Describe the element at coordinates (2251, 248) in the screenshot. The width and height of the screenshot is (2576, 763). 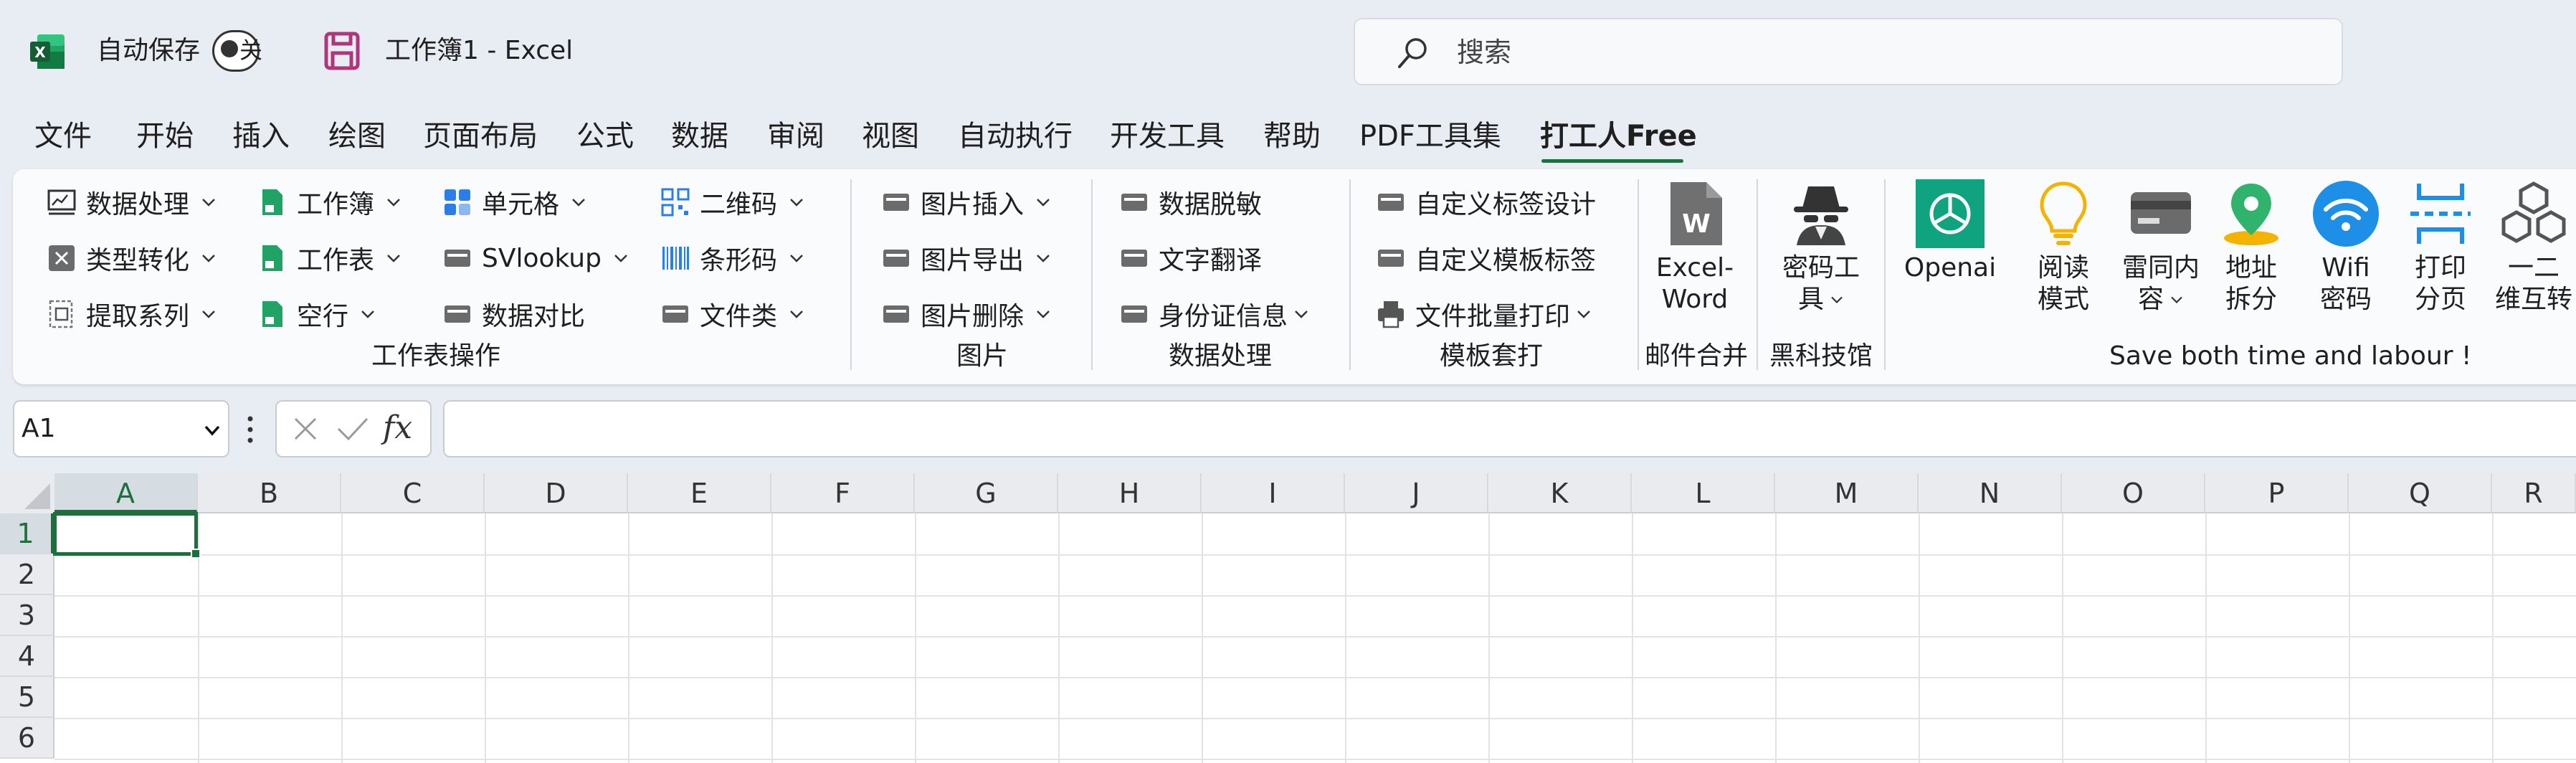
I see `address-split-button: 地址 拆分` at that location.